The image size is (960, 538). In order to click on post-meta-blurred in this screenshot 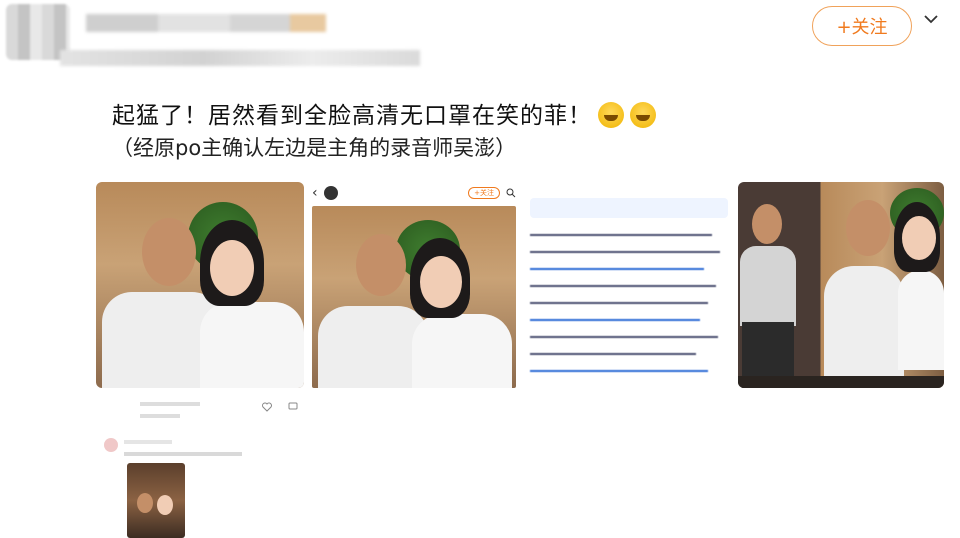, I will do `click(240, 58)`.